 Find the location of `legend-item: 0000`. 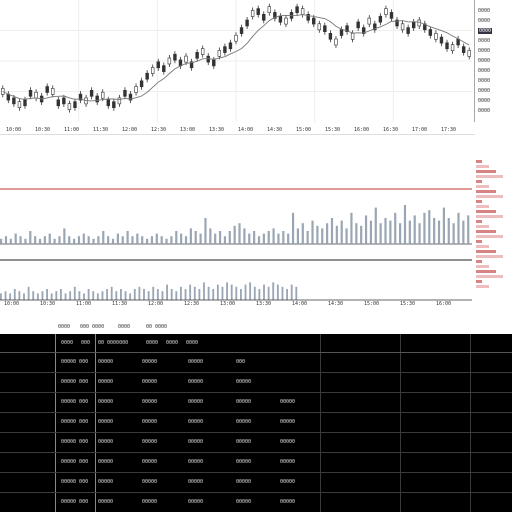

legend-item: 0000 is located at coordinates (124, 327).